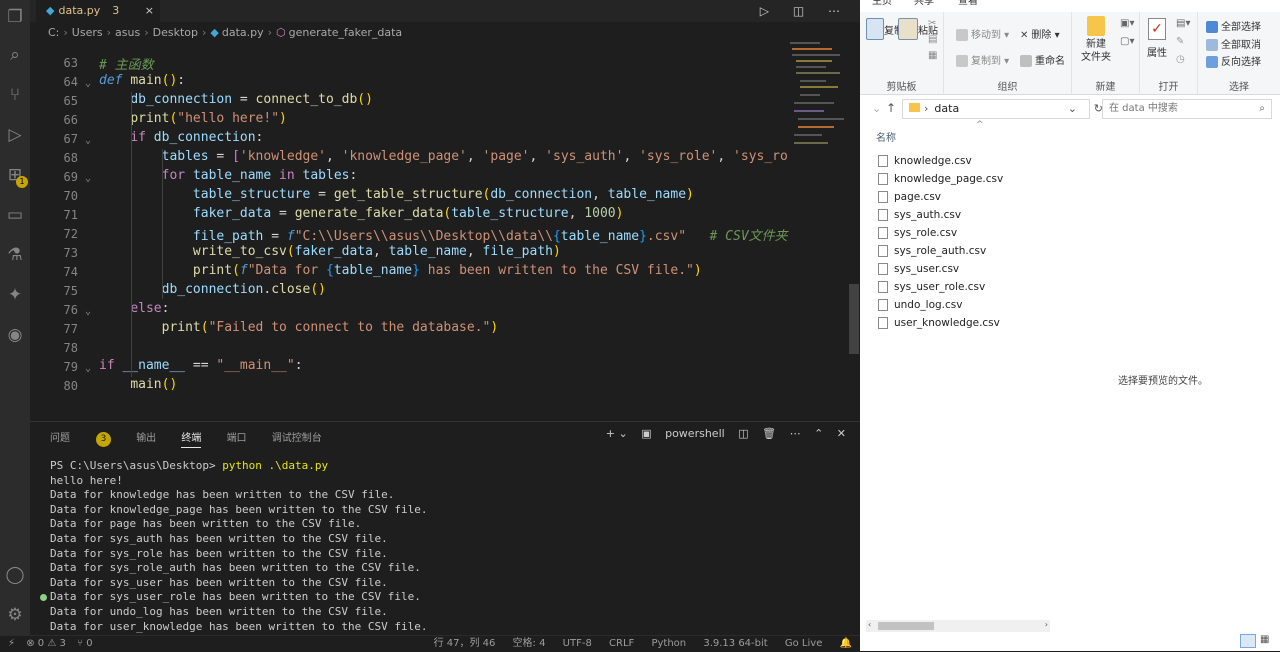  Describe the element at coordinates (127, 32) in the screenshot. I see `breadcrumb-user: asus` at that location.